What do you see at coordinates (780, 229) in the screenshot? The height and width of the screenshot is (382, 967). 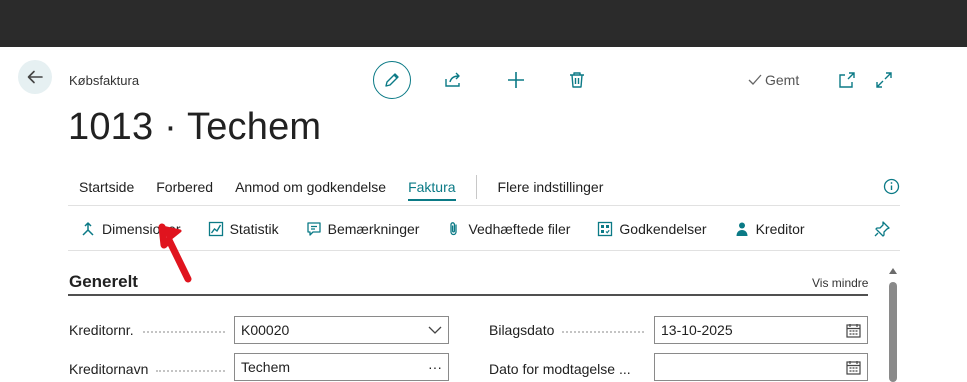 I see `vendor-label: Kreditor` at bounding box center [780, 229].